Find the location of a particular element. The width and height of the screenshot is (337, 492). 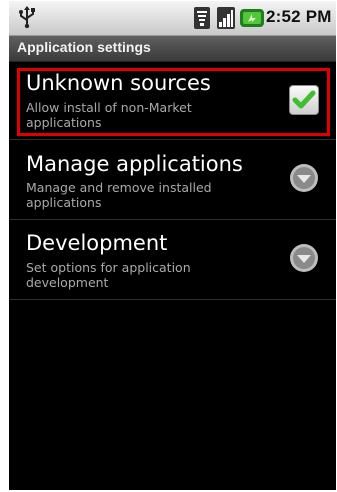

unknown-sources-checkbox is located at coordinates (304, 100).